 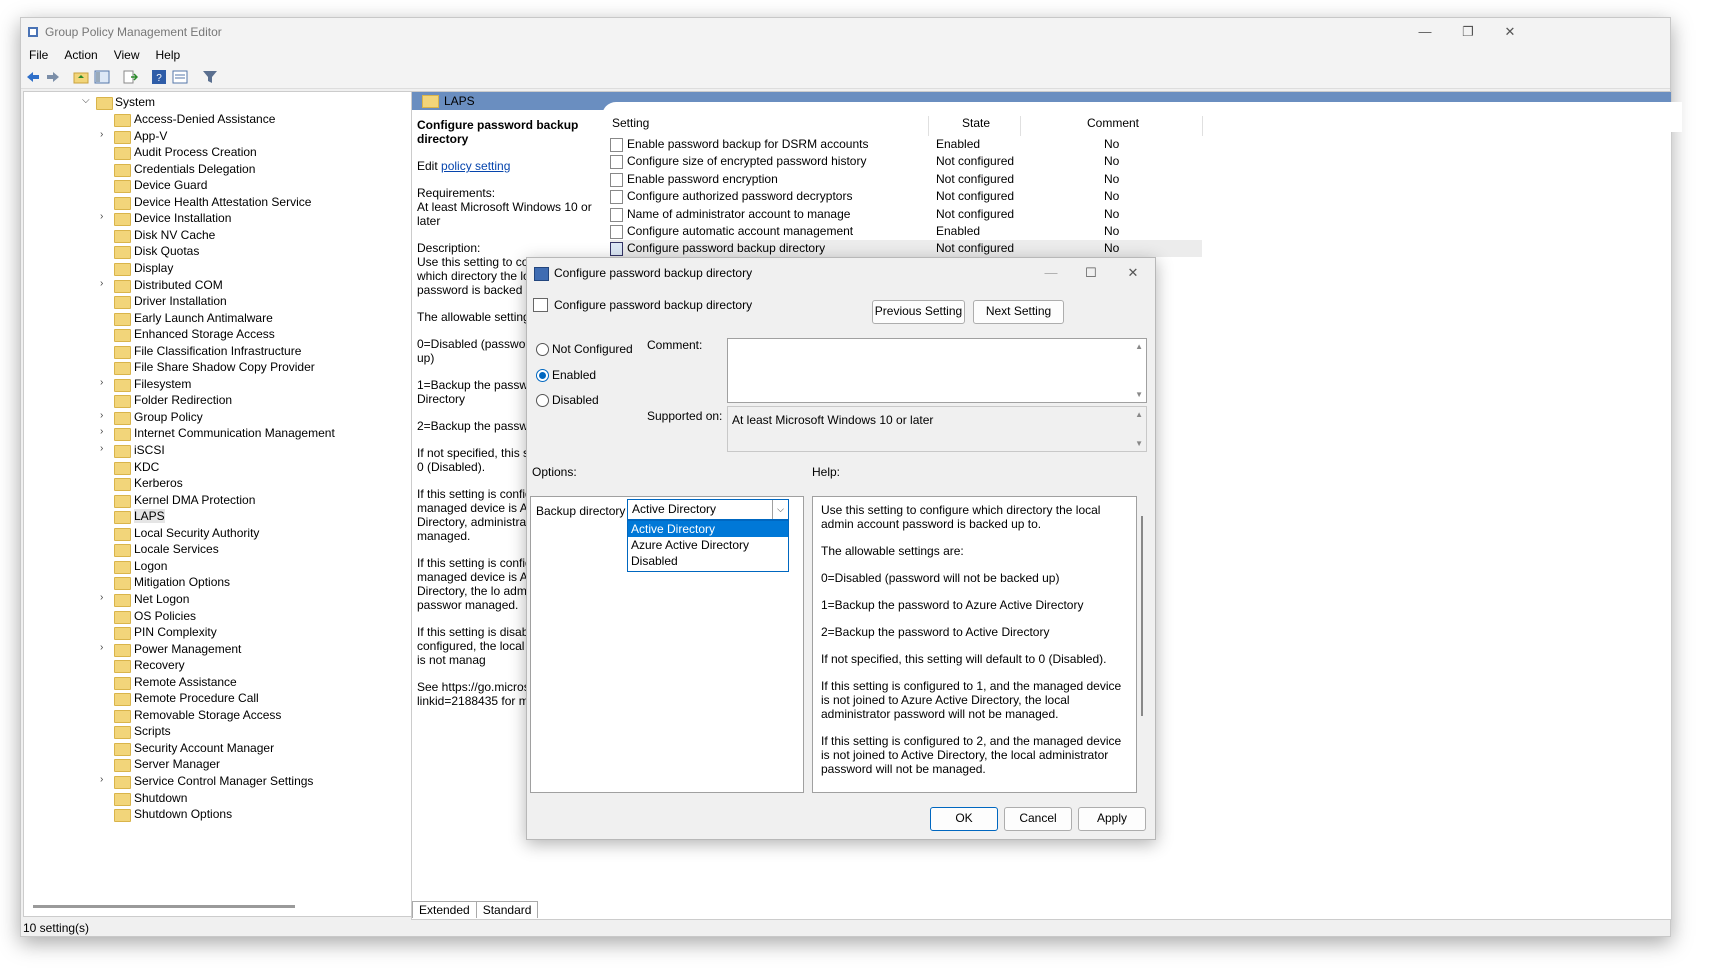 I want to click on tree-node-label: Recovery, so click(x=159, y=665).